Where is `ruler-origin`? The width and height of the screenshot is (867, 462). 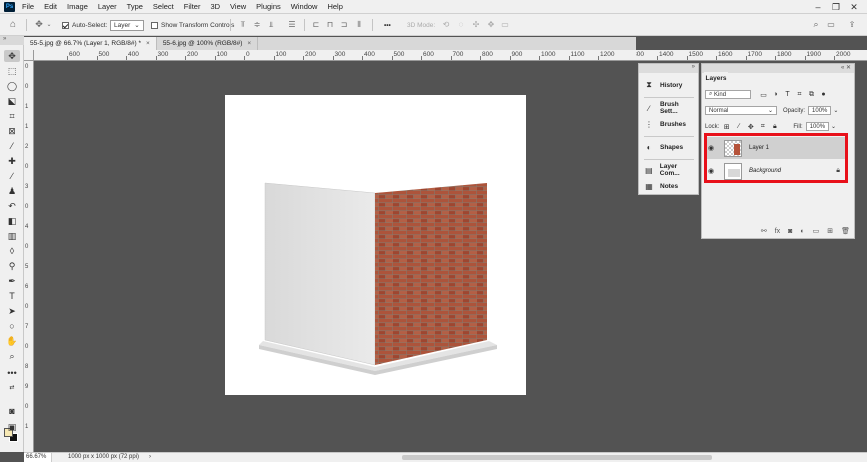 ruler-origin is located at coordinates (29, 55).